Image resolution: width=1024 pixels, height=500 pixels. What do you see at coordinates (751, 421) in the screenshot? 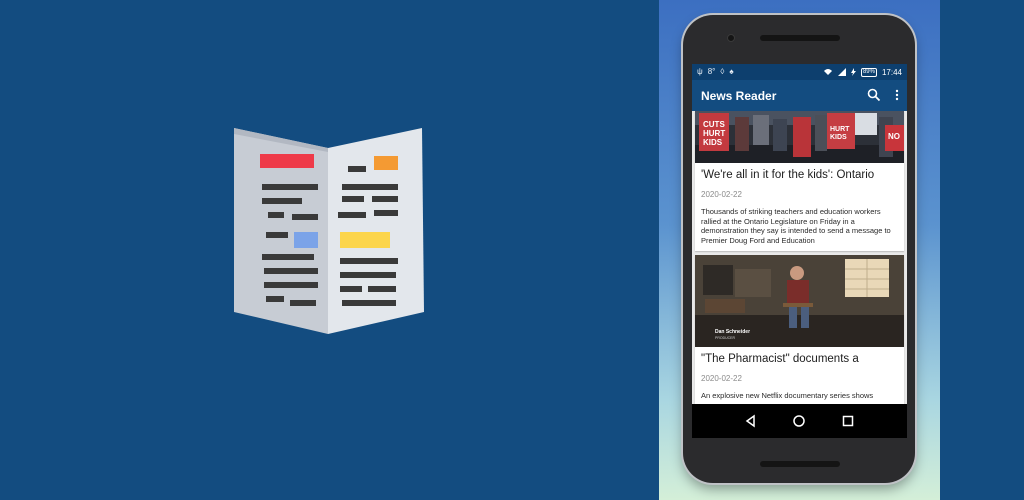
I see `back-icon` at bounding box center [751, 421].